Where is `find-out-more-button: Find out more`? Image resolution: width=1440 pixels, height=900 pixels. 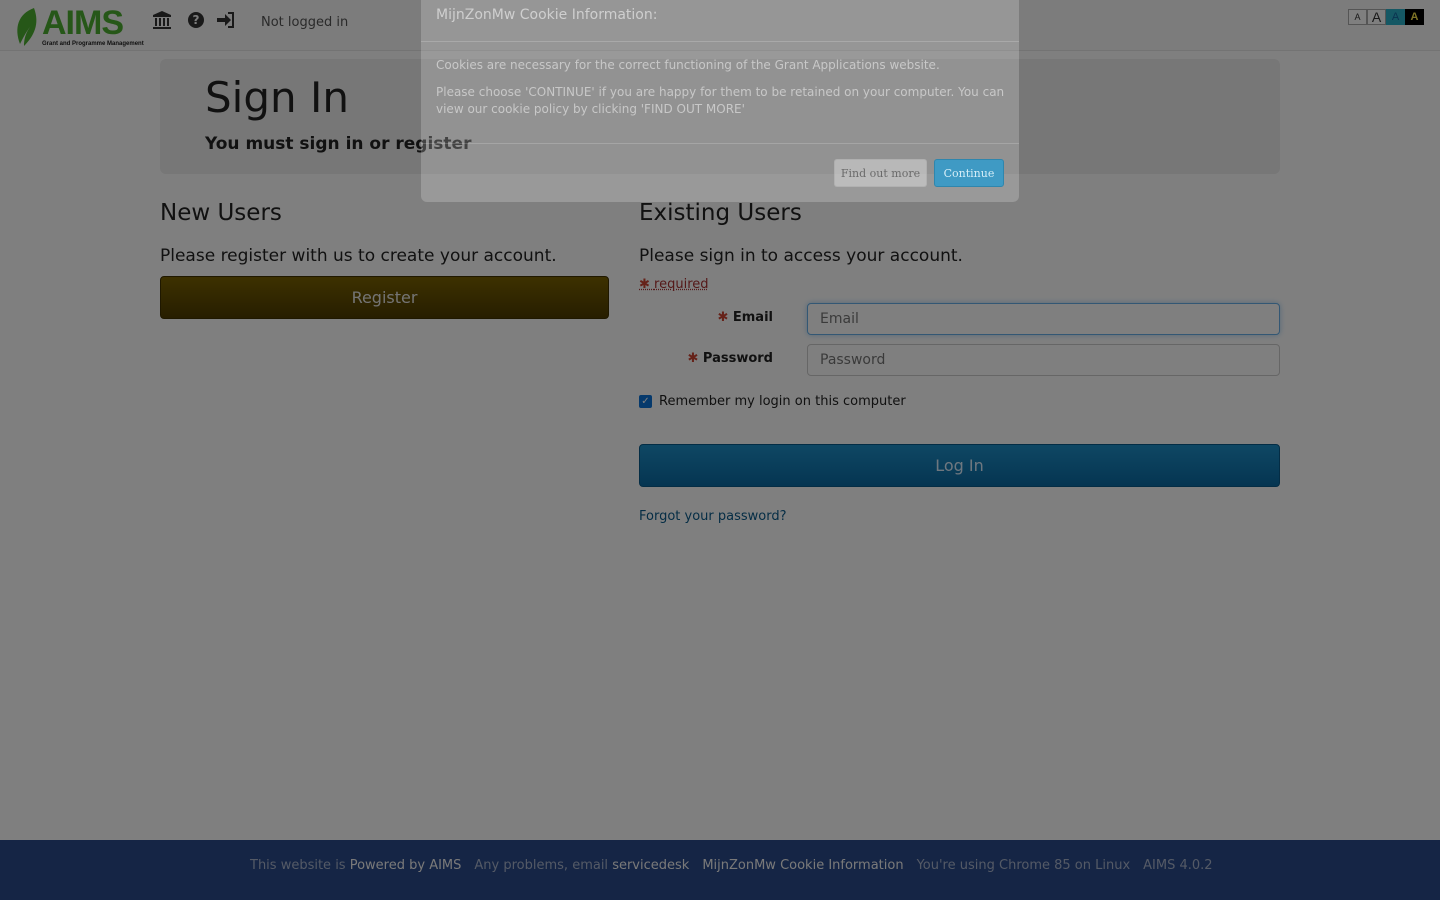 find-out-more-button: Find out more is located at coordinates (880, 173).